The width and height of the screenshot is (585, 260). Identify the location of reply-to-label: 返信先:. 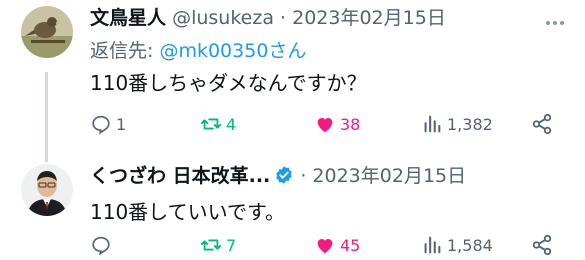
(122, 51).